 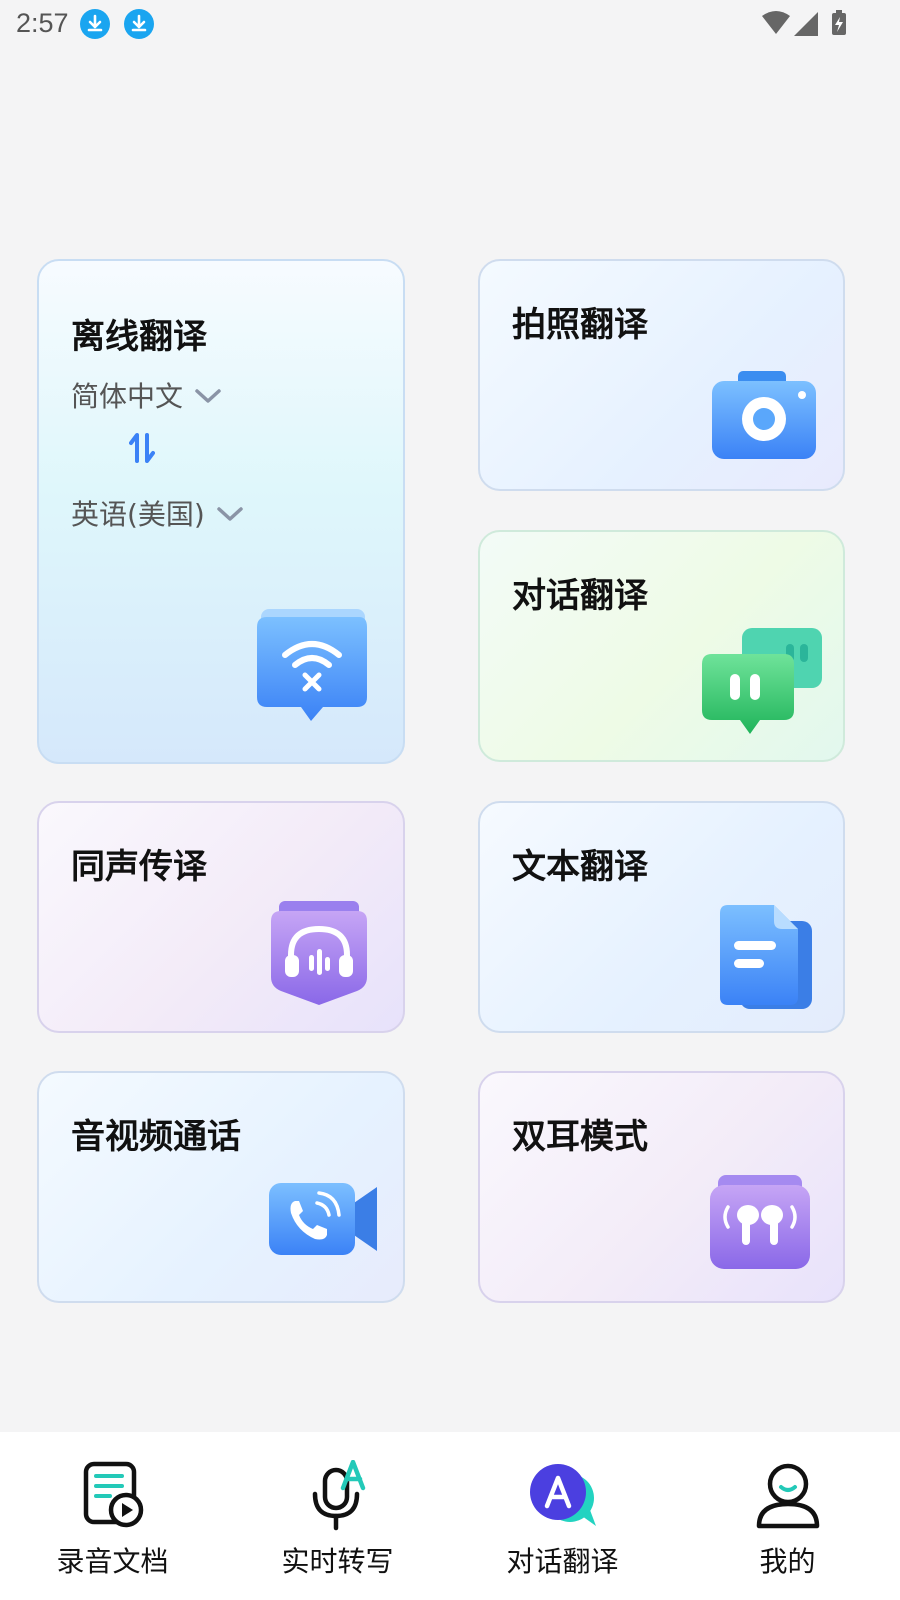 I want to click on card-title: 同声传译, so click(x=139, y=867).